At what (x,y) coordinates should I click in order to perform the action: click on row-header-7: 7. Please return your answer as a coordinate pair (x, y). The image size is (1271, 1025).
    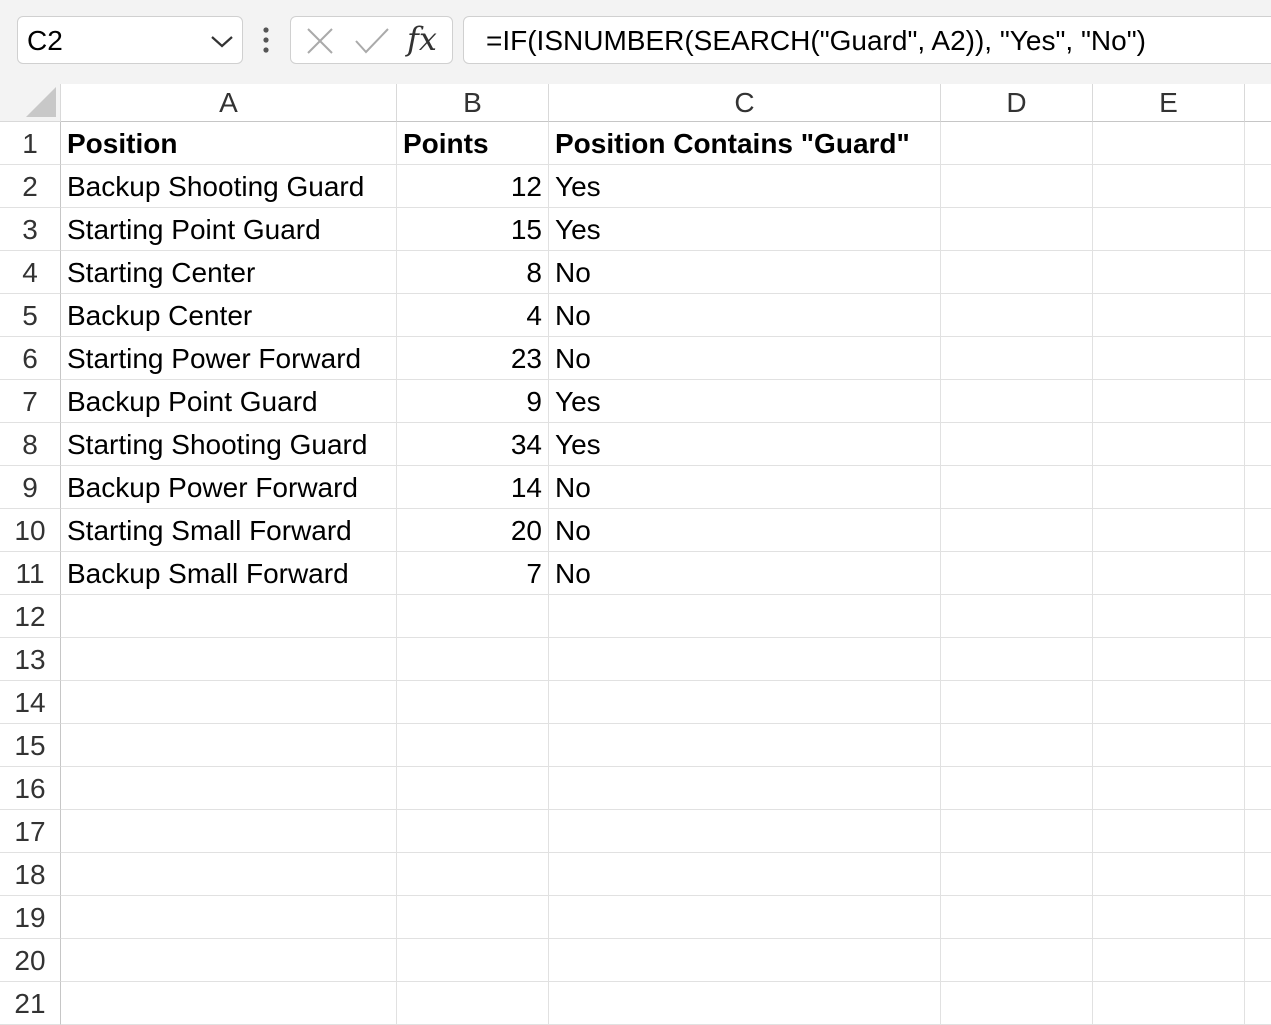
    Looking at the image, I should click on (30, 401).